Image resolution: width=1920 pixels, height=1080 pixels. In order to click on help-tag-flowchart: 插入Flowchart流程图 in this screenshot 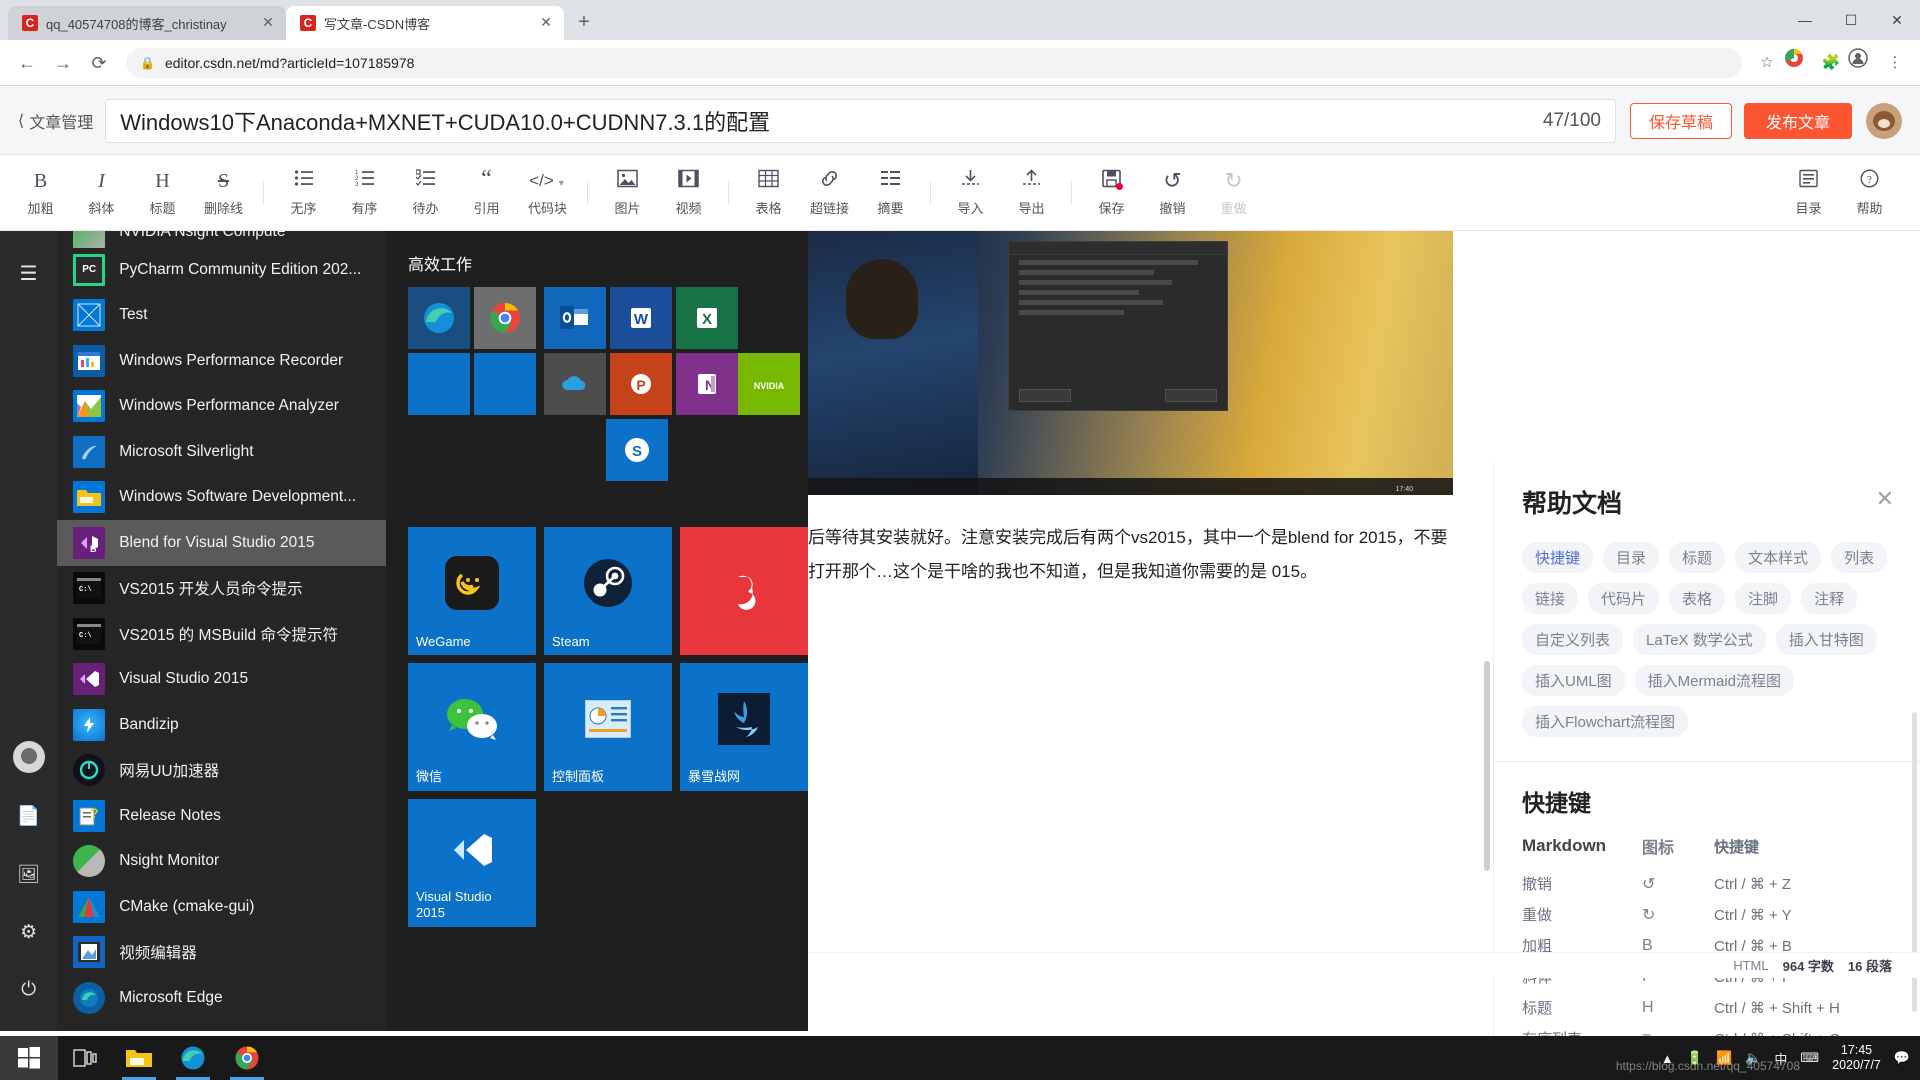, I will do `click(1605, 721)`.